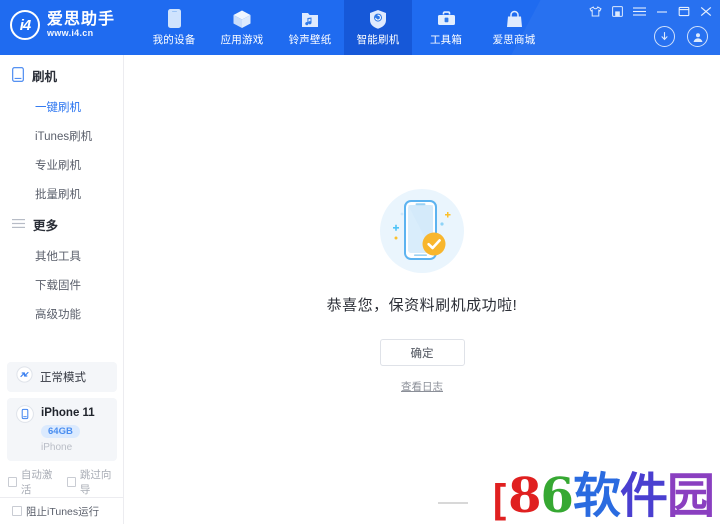 This screenshot has width=720, height=524. Describe the element at coordinates (662, 11) in the screenshot. I see `minimize-icon` at that location.